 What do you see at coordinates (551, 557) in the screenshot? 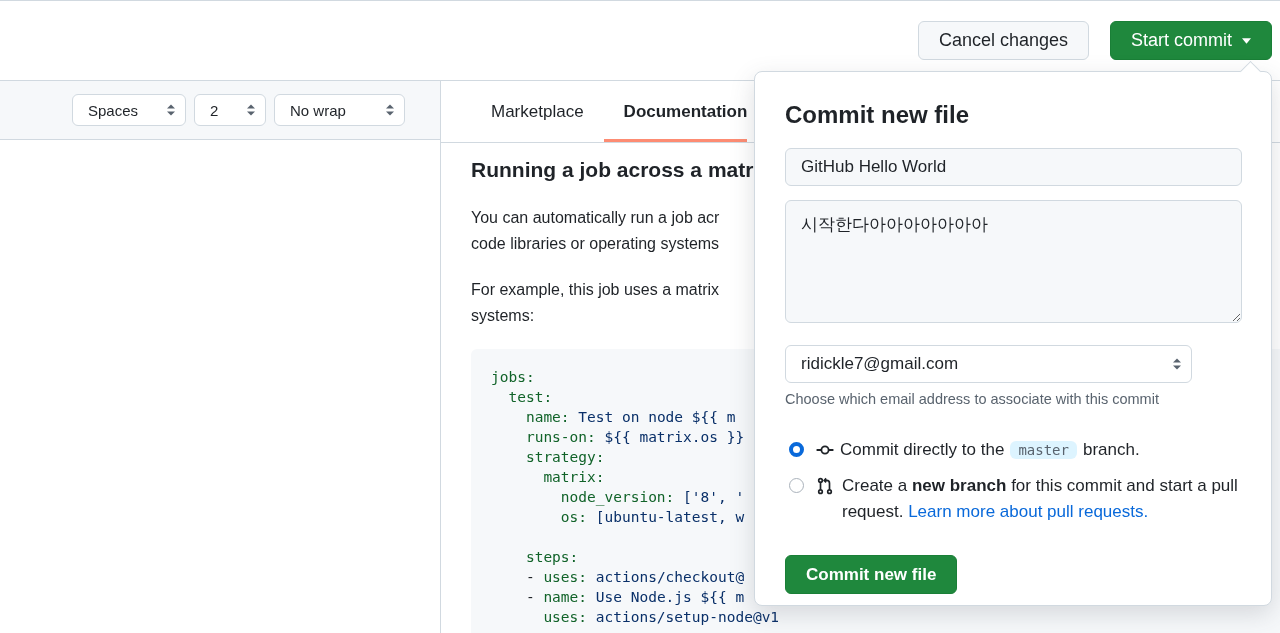
I see `code-line: steps:` at bounding box center [551, 557].